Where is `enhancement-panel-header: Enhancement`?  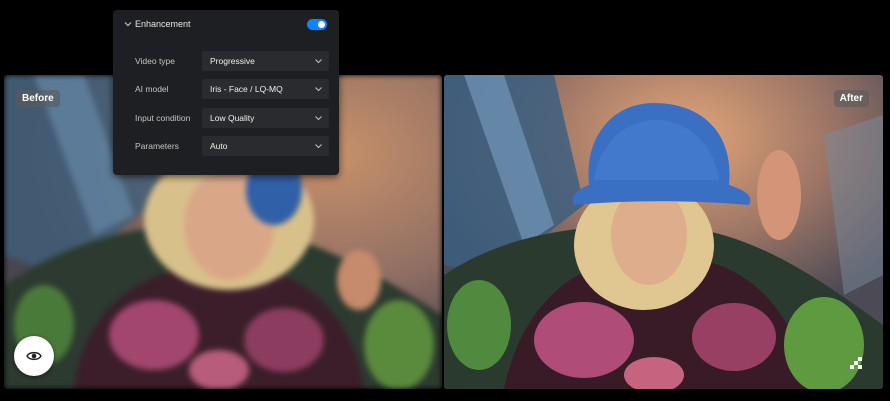
enhancement-panel-header: Enhancement is located at coordinates (226, 25).